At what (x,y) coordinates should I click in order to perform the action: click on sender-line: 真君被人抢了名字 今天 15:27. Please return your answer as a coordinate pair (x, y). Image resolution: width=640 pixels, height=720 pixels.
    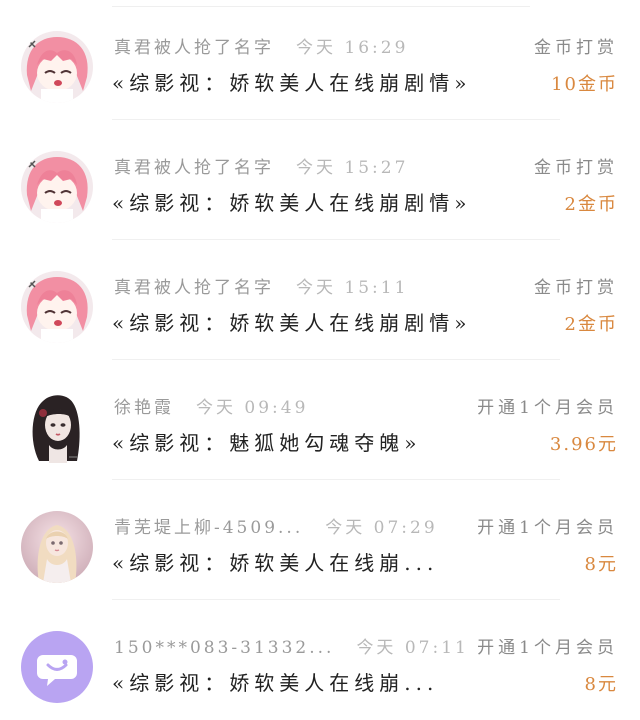
    Looking at the image, I should click on (261, 165).